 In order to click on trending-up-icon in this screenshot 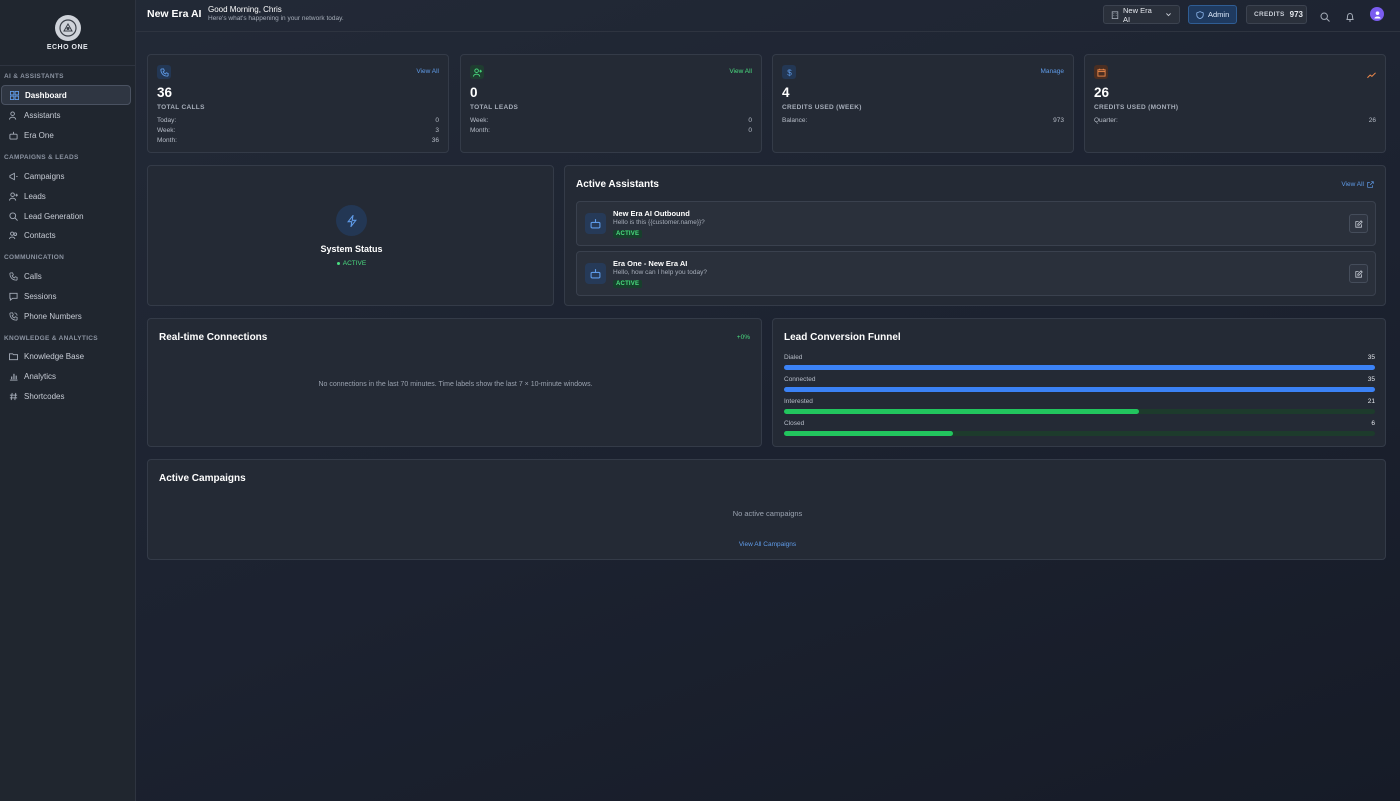, I will do `click(1371, 76)`.